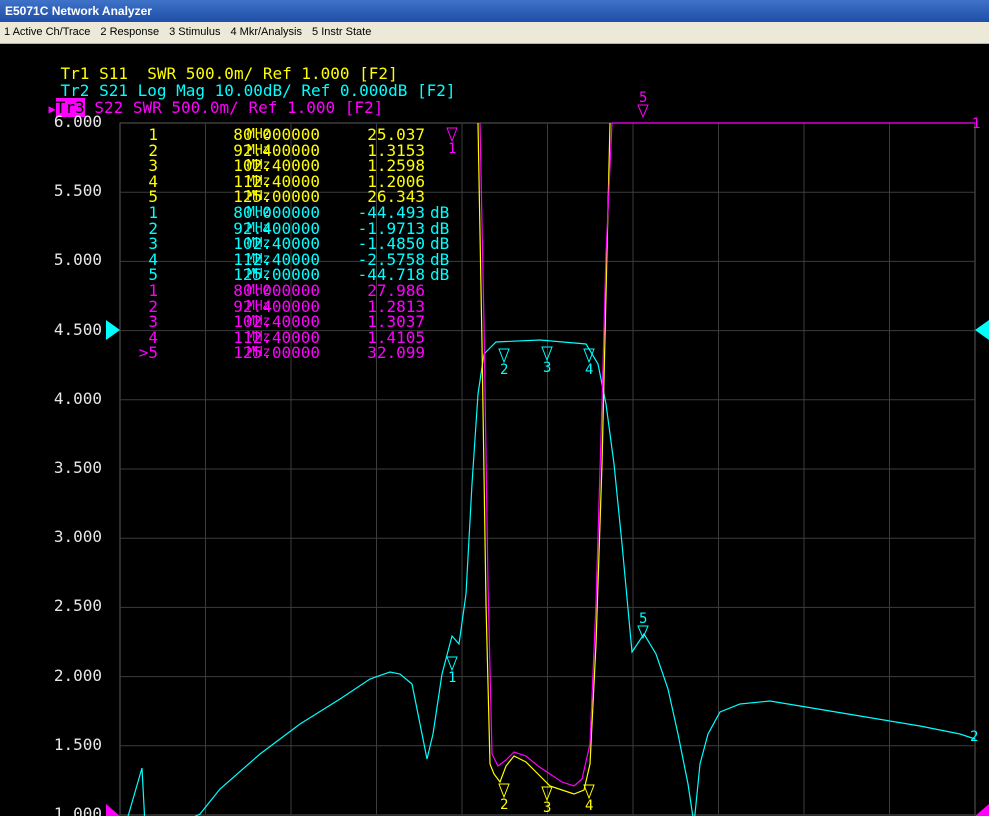 This screenshot has width=989, height=816. What do you see at coordinates (440, 275) in the screenshot?
I see `marker-value-unit: dB` at bounding box center [440, 275].